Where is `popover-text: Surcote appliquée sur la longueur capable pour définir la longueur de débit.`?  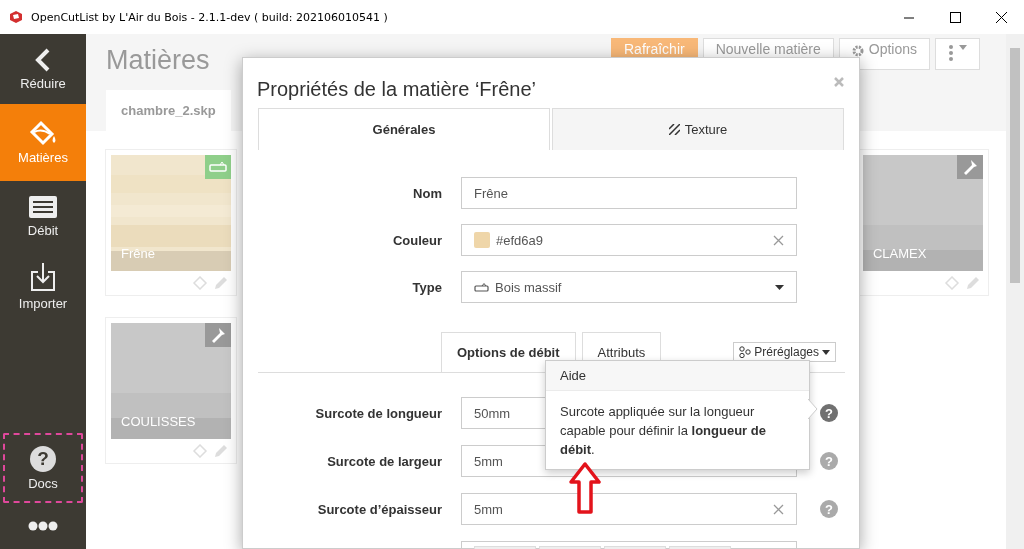 popover-text: Surcote appliquée sur la longueur capable pour définir la longueur de débit. is located at coordinates (663, 431).